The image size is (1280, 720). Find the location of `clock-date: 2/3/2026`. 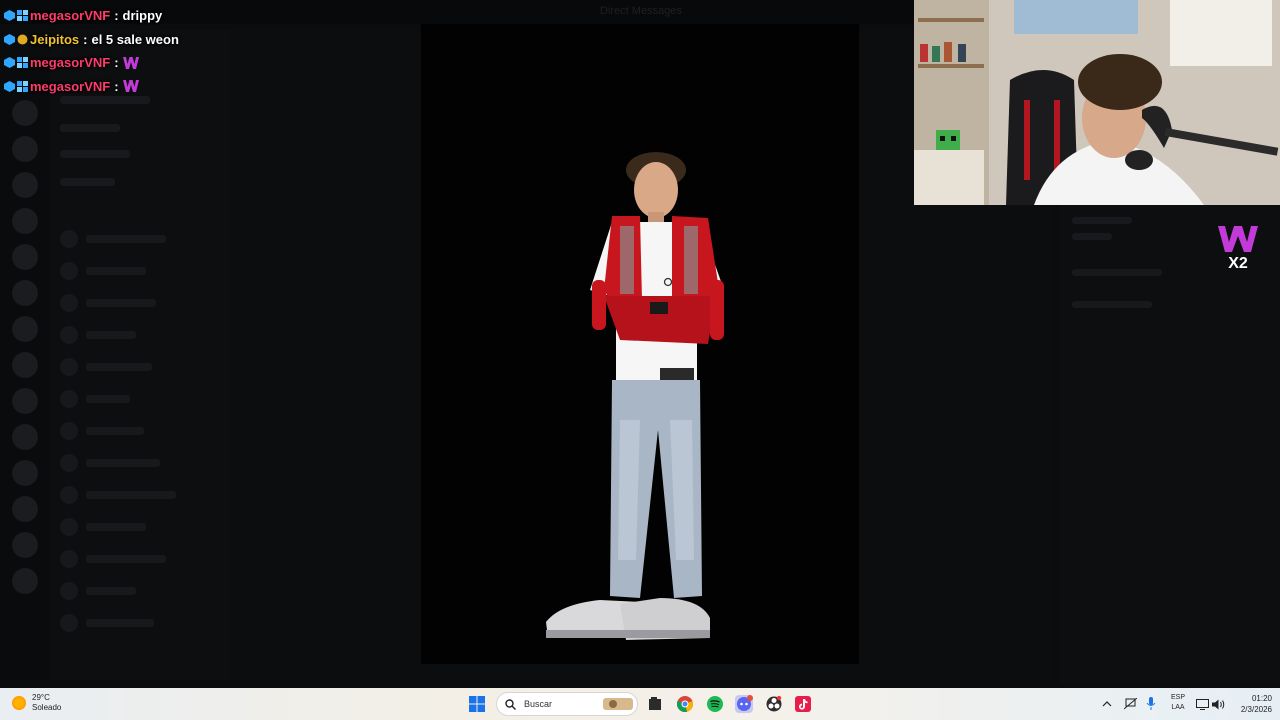

clock-date: 2/3/2026 is located at coordinates (1256, 709).